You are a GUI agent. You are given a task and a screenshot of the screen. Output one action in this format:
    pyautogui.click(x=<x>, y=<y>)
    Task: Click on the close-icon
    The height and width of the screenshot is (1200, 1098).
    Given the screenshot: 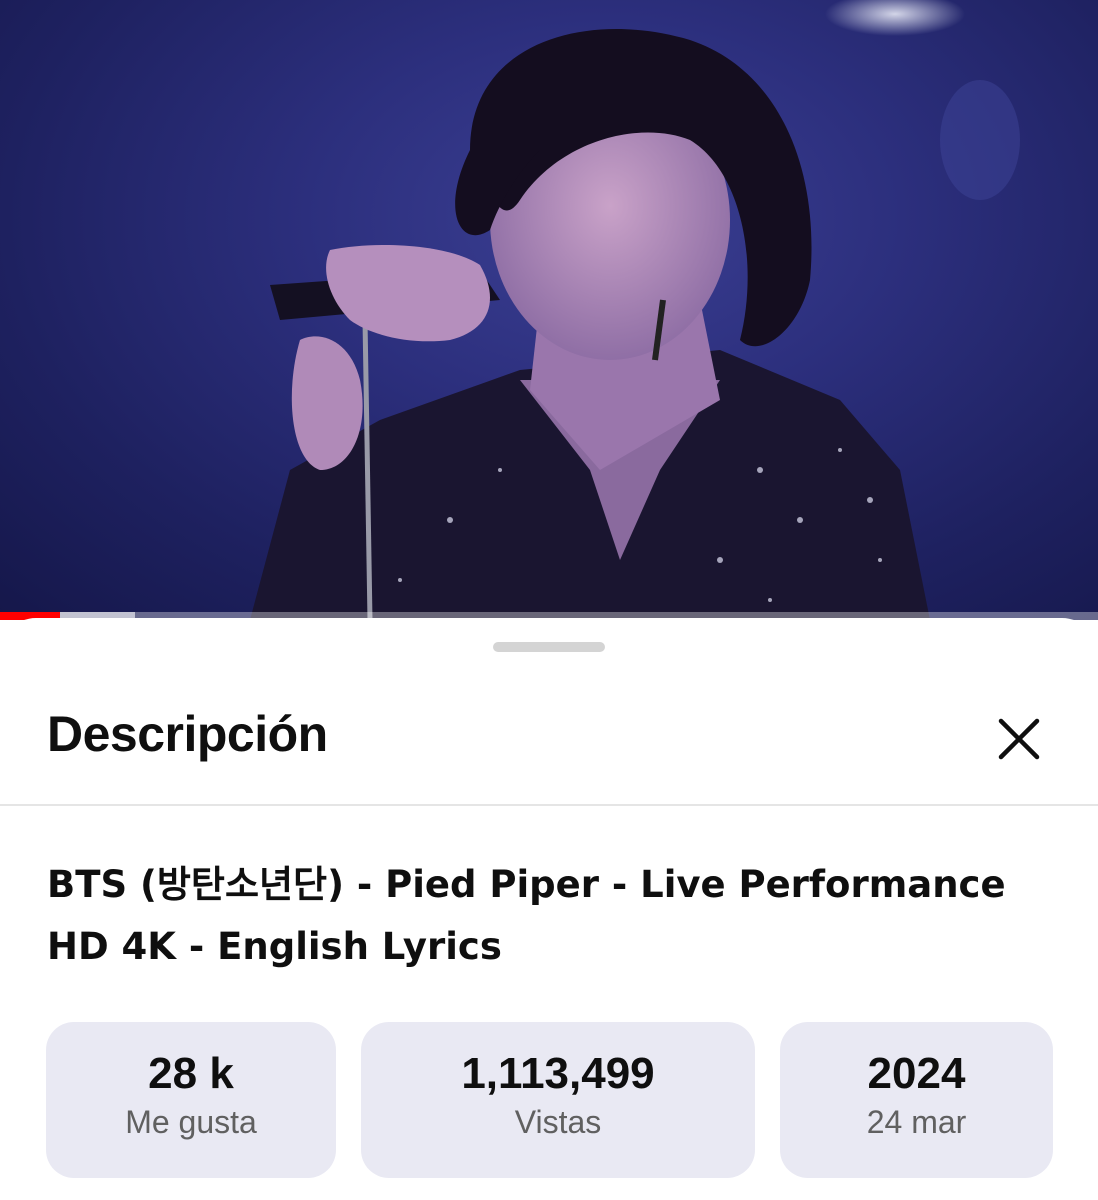 What is the action you would take?
    pyautogui.click(x=1019, y=739)
    